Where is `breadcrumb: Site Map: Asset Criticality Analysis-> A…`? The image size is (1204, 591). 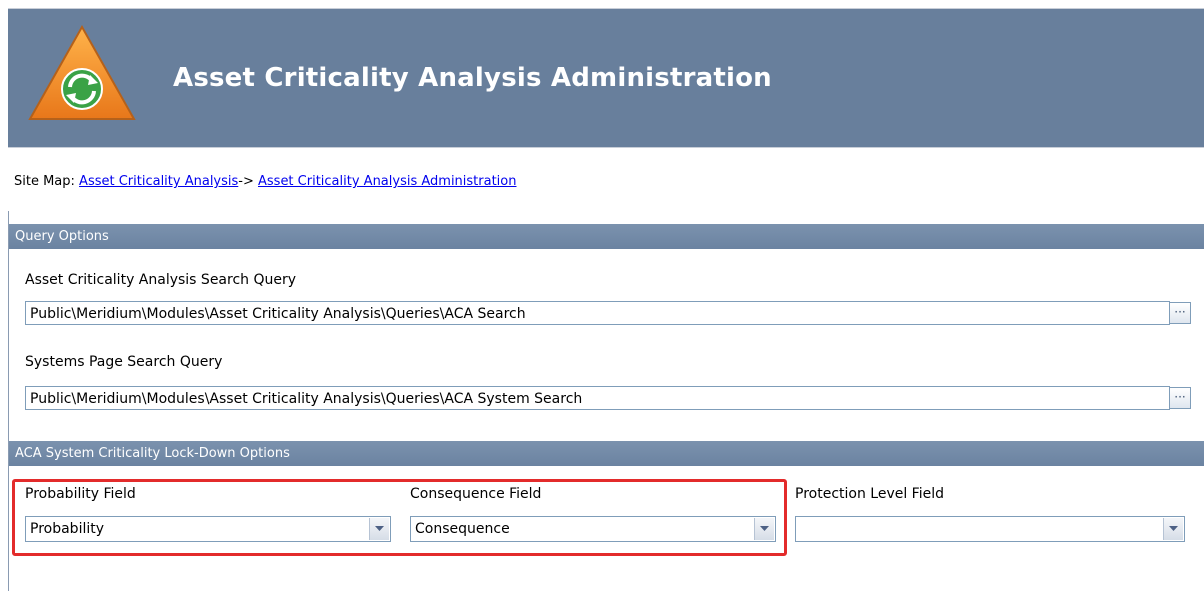
breadcrumb: Site Map: Asset Criticality Analysis-> A… is located at coordinates (265, 181).